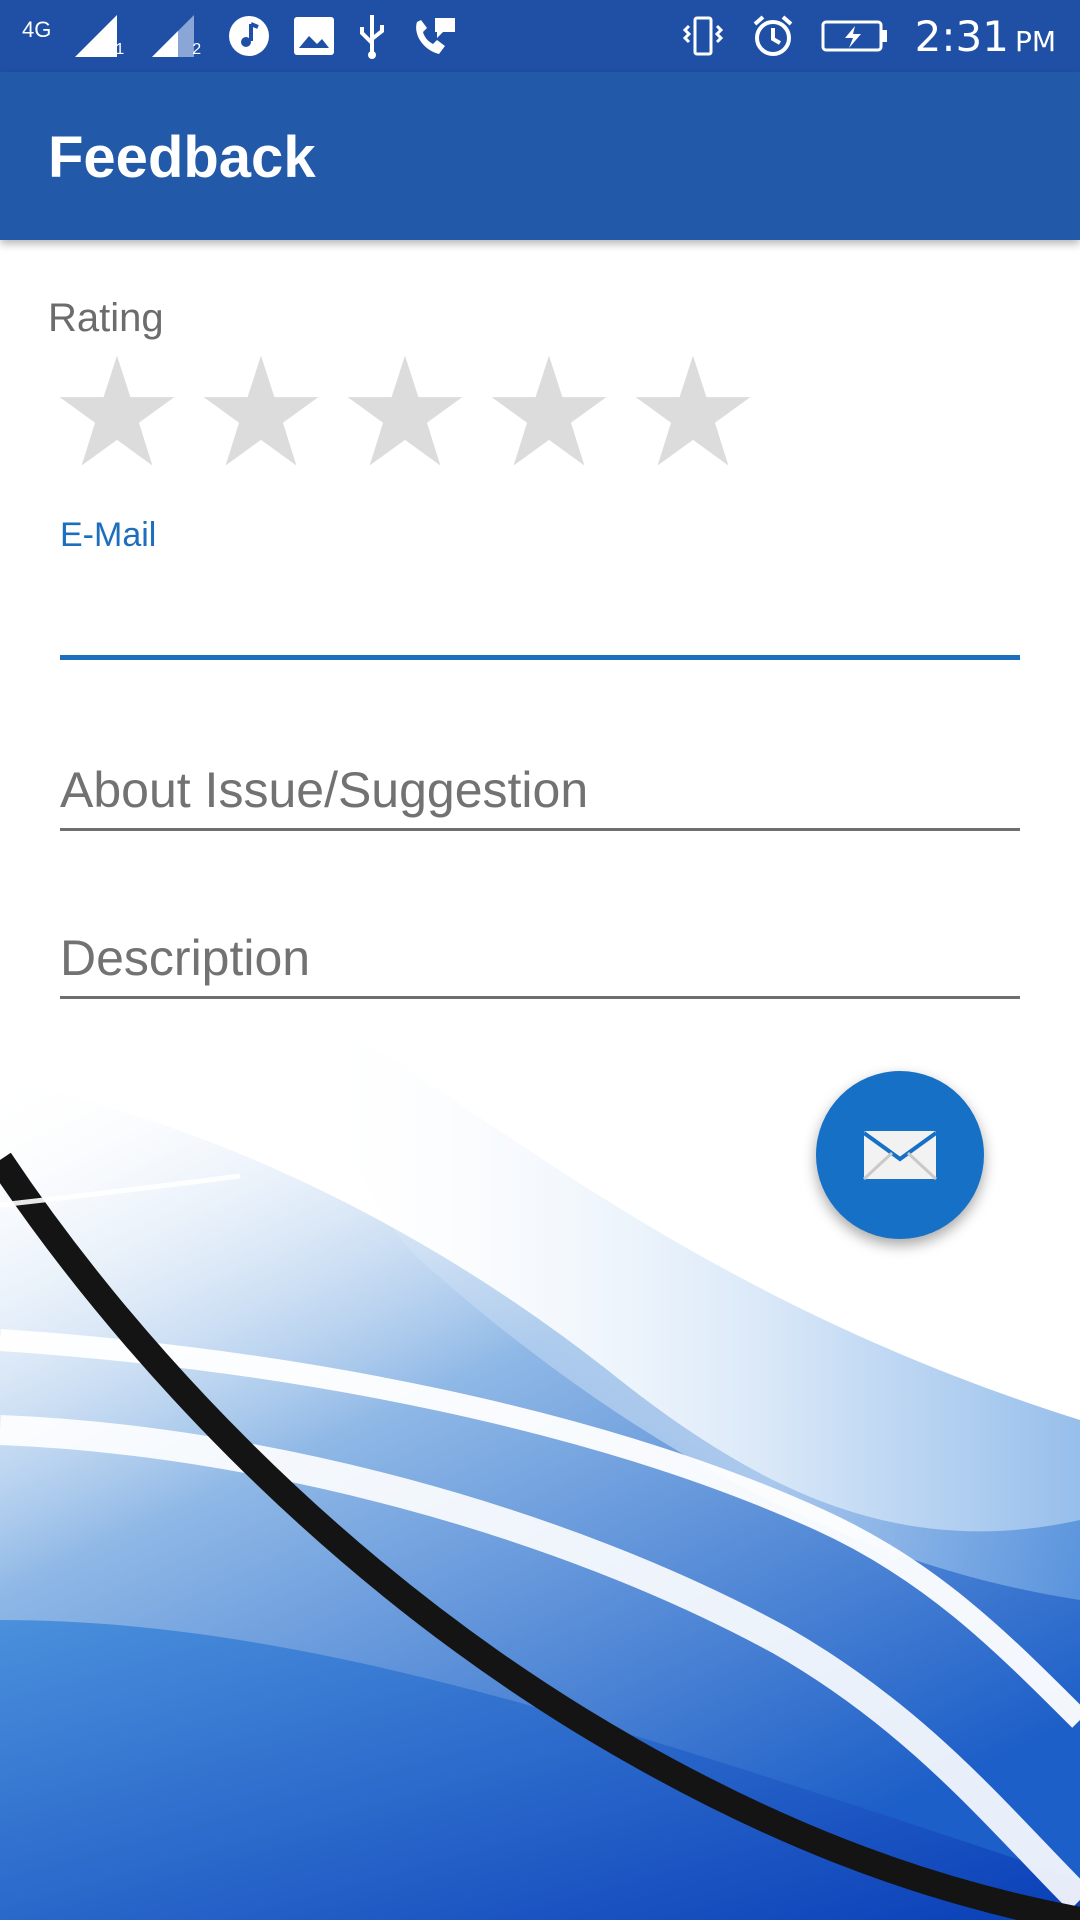 The height and width of the screenshot is (1920, 1080). What do you see at coordinates (540, 36) in the screenshot?
I see `status-bar: 4G 1 2 2:31 PM` at bounding box center [540, 36].